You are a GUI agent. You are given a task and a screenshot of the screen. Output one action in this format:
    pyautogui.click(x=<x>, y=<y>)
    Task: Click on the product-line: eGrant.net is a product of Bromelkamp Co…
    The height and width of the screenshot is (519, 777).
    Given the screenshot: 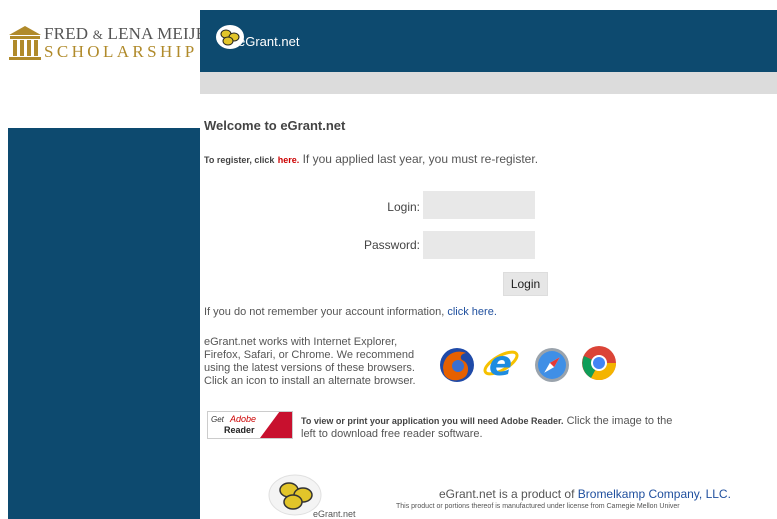 What is the action you would take?
    pyautogui.click(x=585, y=494)
    